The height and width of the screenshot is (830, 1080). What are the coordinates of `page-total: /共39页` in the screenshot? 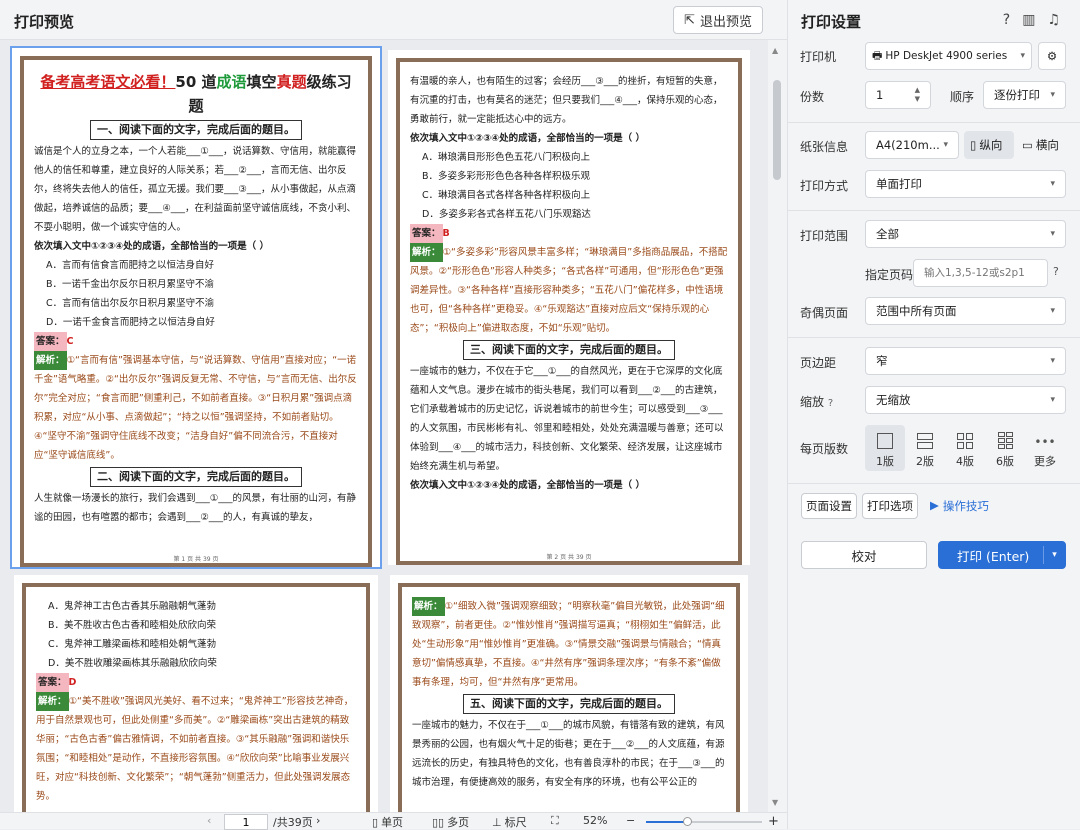 It's located at (293, 822).